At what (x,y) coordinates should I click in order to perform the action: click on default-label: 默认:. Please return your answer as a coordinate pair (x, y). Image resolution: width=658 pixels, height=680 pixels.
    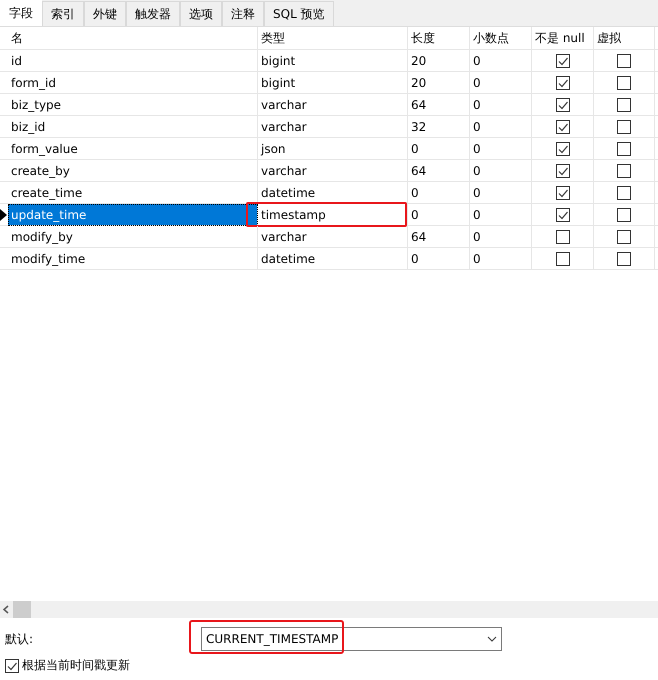
    Looking at the image, I should click on (19, 639).